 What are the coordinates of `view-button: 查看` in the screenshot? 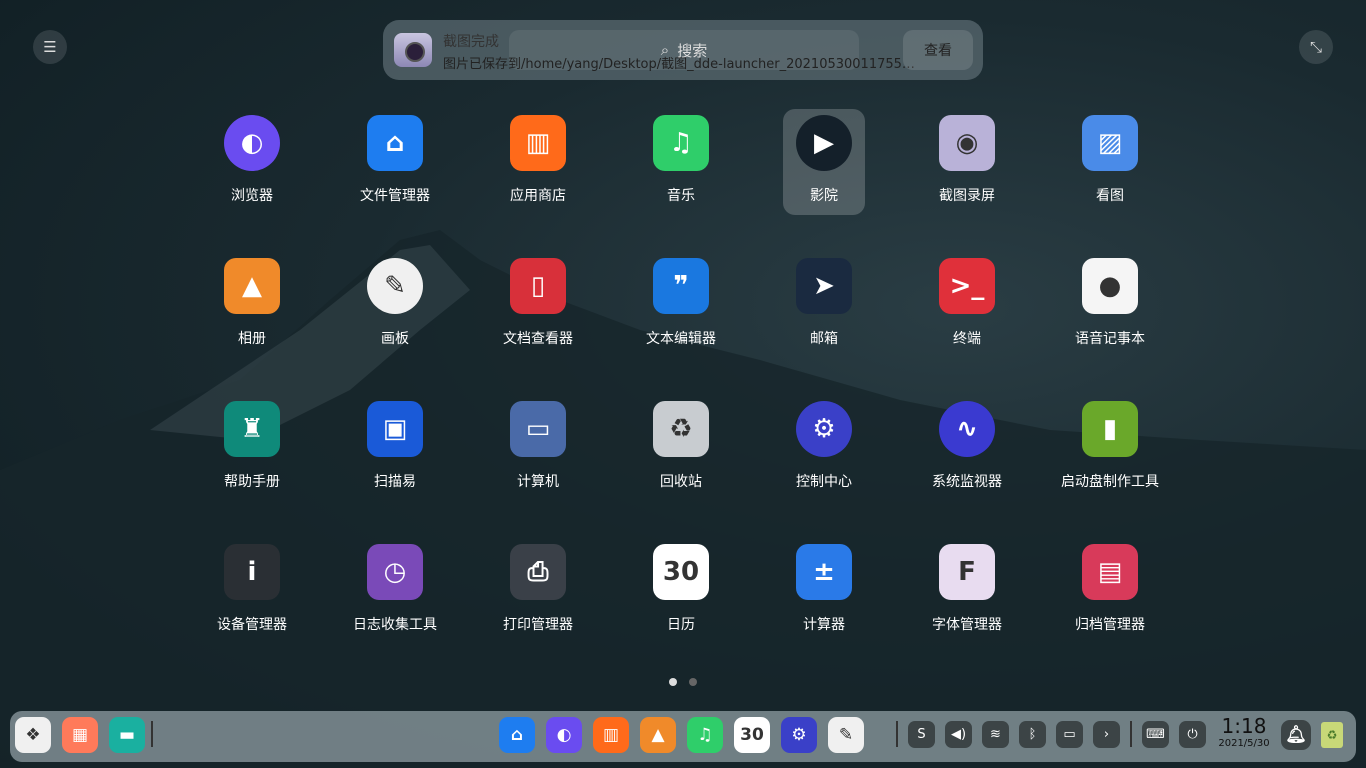 It's located at (938, 50).